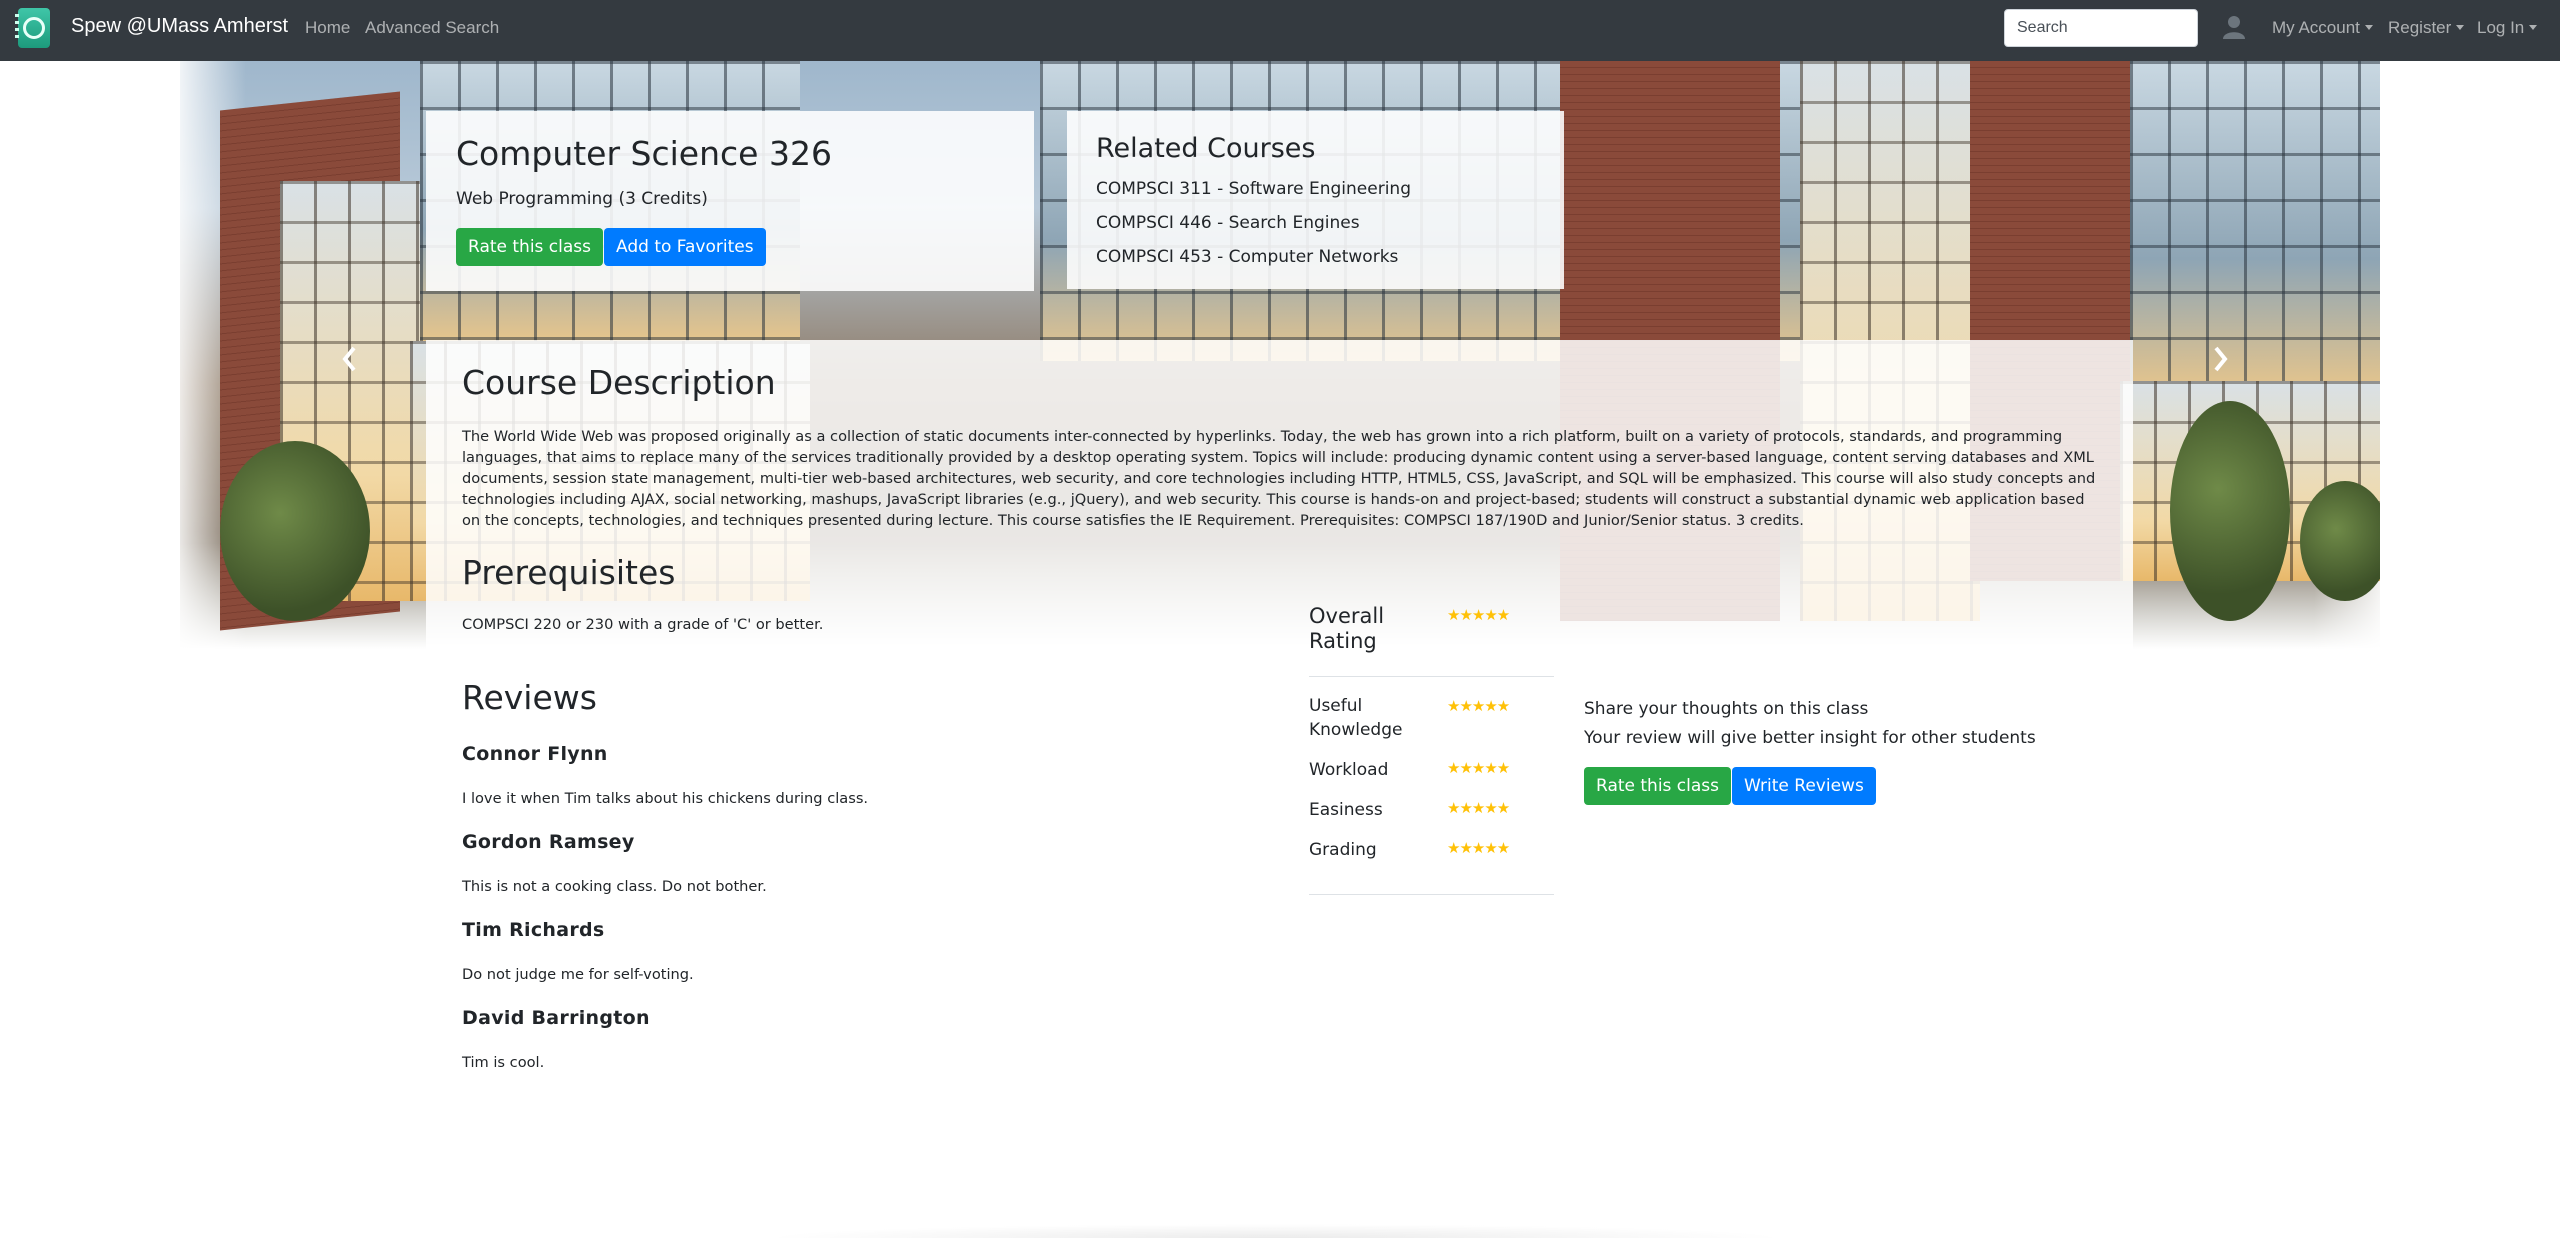 The image size is (2560, 1238). I want to click on overall-rating-stars: ★★★★★, so click(1478, 615).